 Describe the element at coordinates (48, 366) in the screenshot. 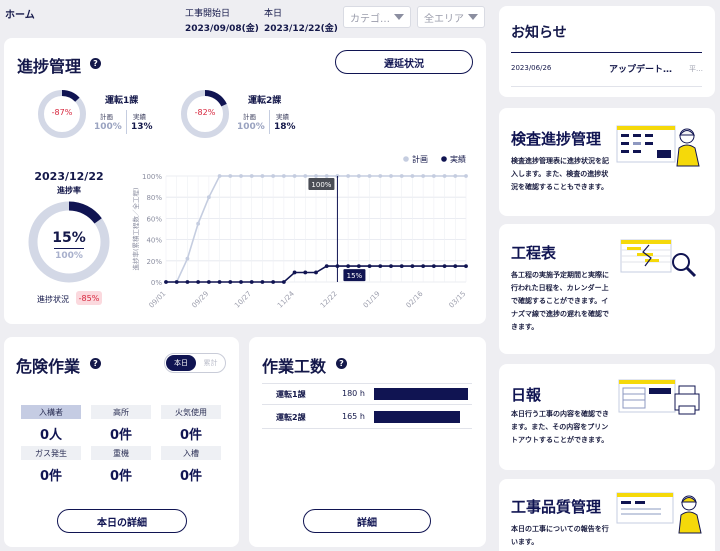

I see `hazard-title: 危険作業` at that location.